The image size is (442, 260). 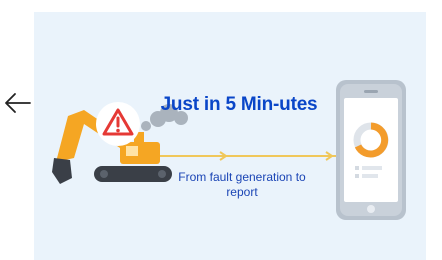 What do you see at coordinates (242, 184) in the screenshot?
I see `subline: From fault generation to report` at bounding box center [242, 184].